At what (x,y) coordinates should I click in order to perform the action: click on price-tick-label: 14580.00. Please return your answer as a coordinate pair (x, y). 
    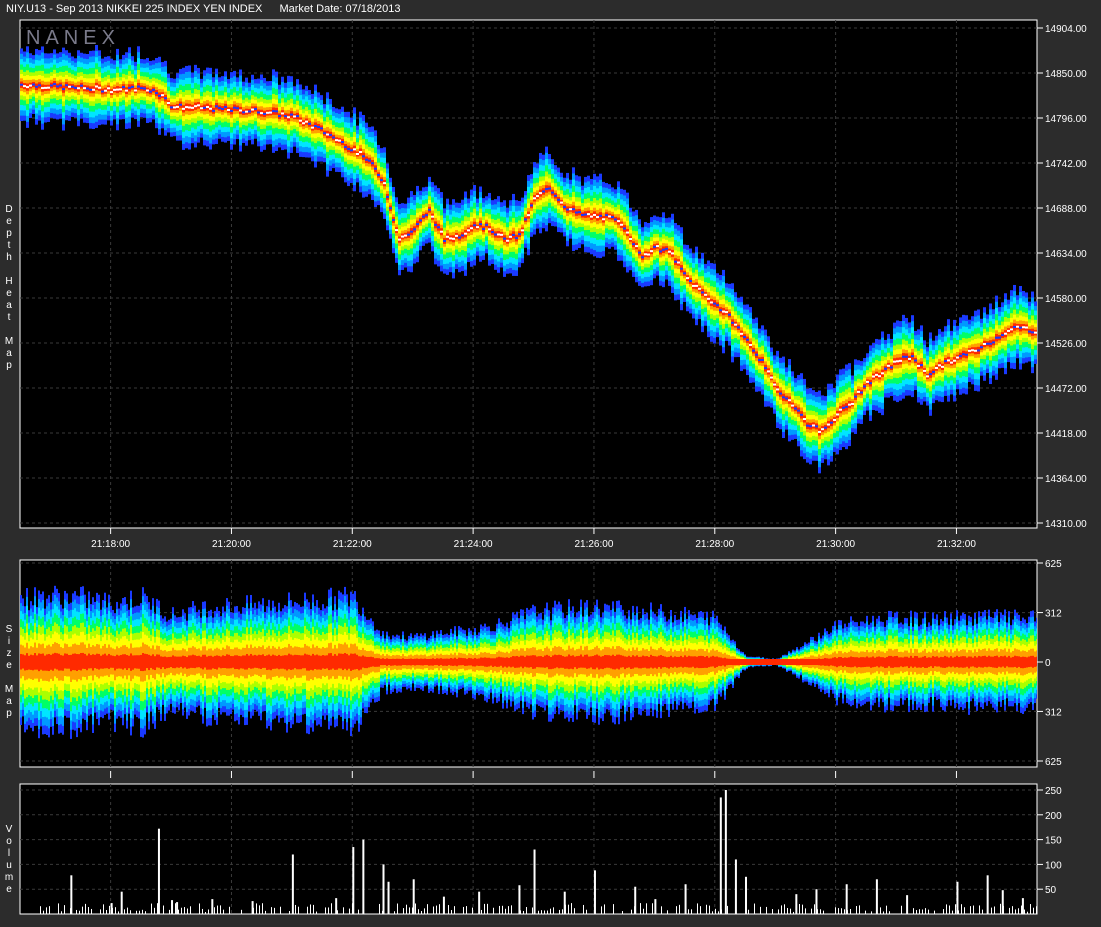
    Looking at the image, I should click on (1066, 299).